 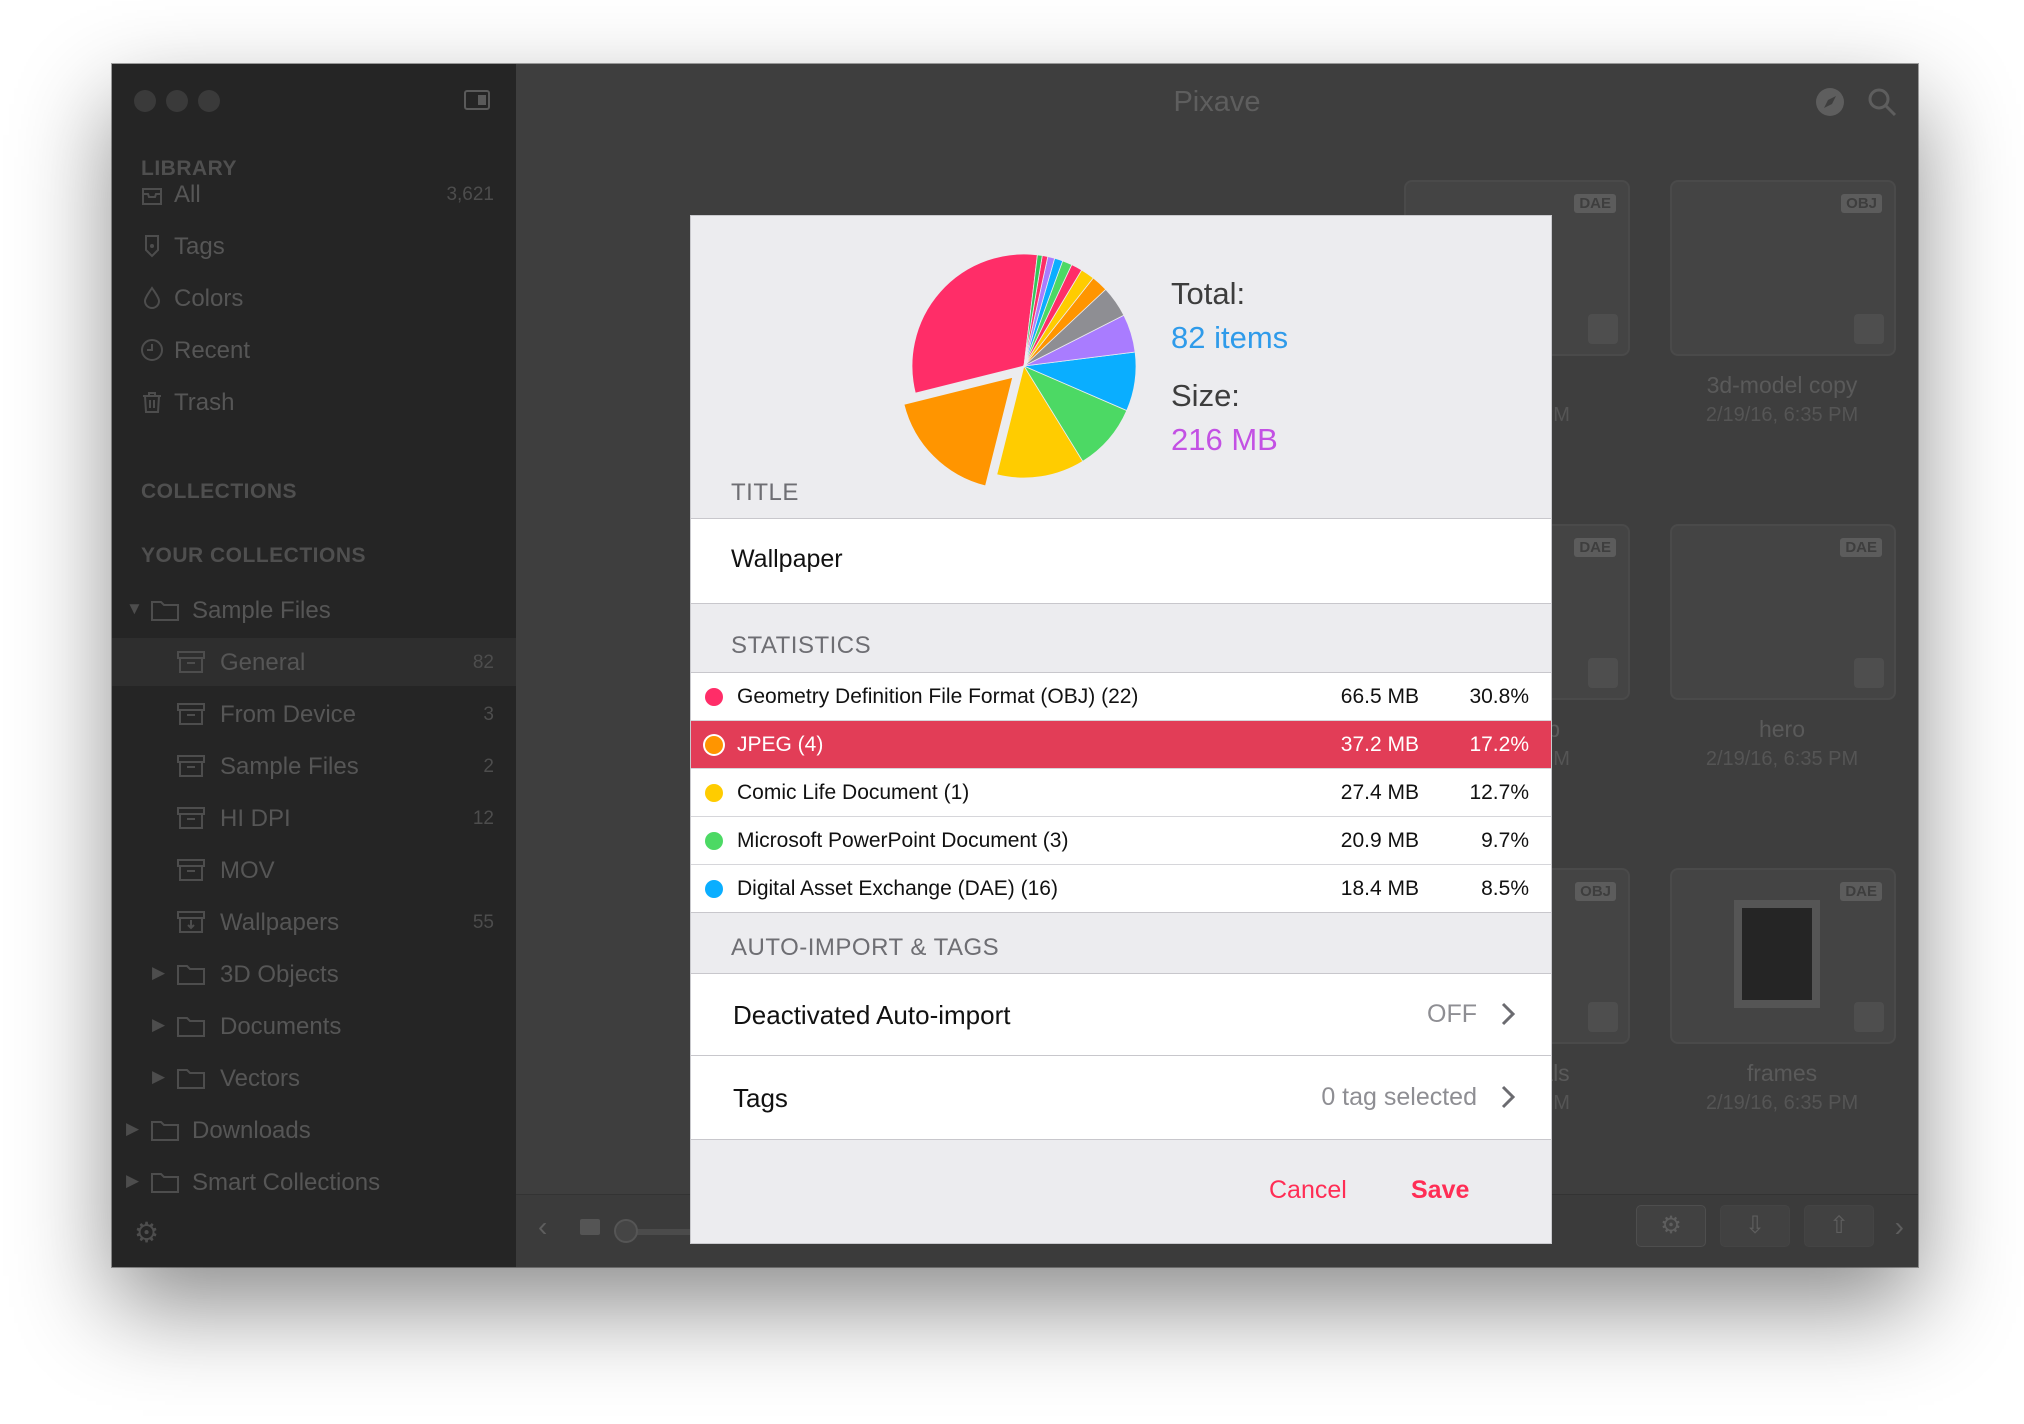 I want to click on chevron-right-icon: ›, so click(x=1899, y=1227).